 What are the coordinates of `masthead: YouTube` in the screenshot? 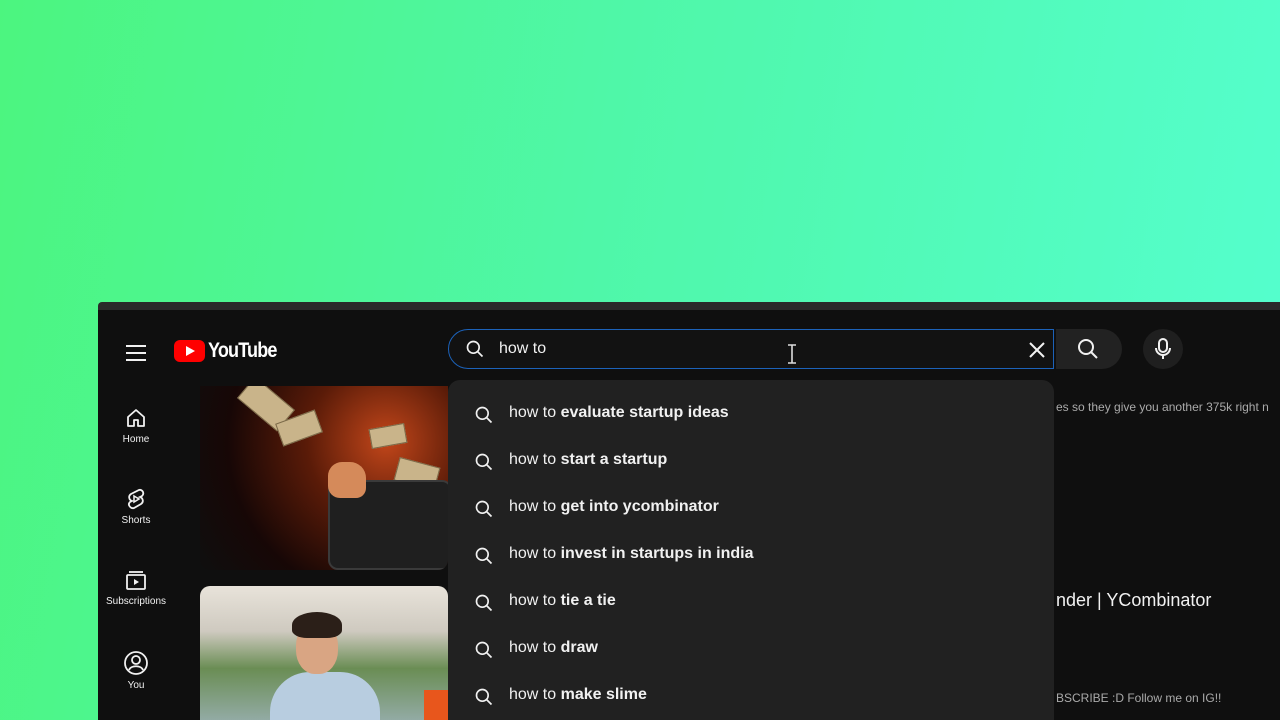 It's located at (689, 348).